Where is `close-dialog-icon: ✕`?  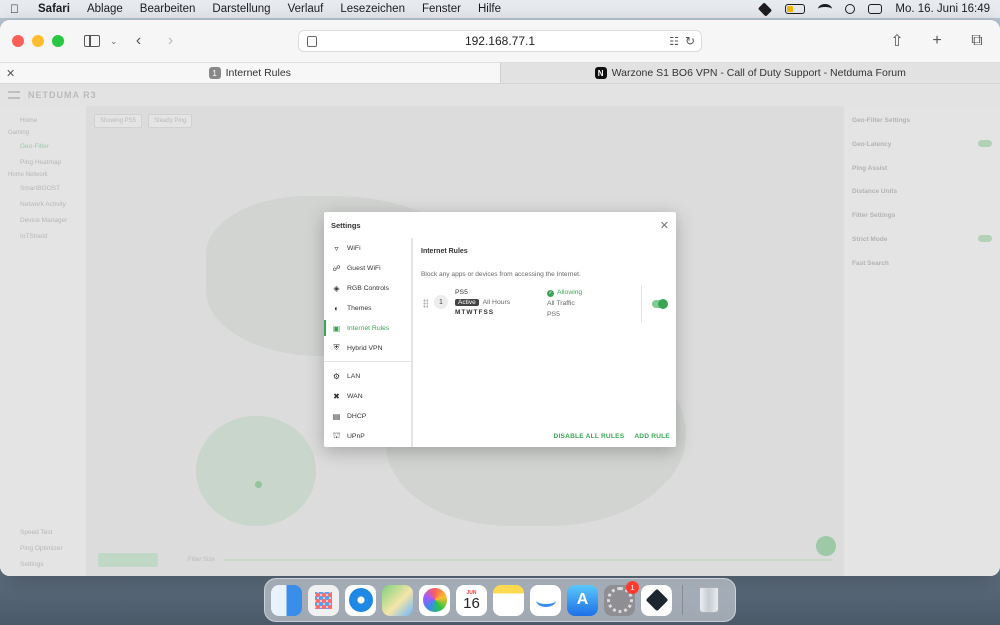 close-dialog-icon: ✕ is located at coordinates (664, 225).